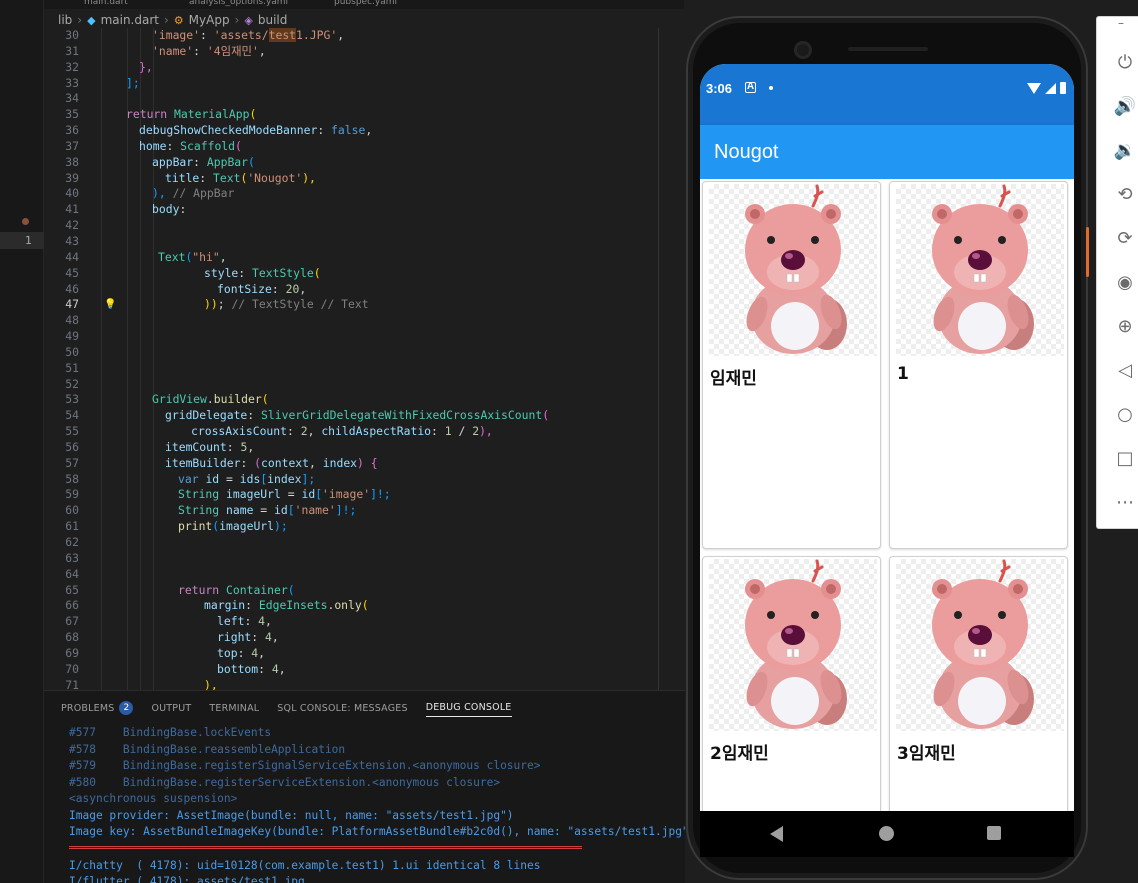 Image resolution: width=1138 pixels, height=883 pixels. Describe the element at coordinates (72, 526) in the screenshot. I see `line-number: 61` at that location.